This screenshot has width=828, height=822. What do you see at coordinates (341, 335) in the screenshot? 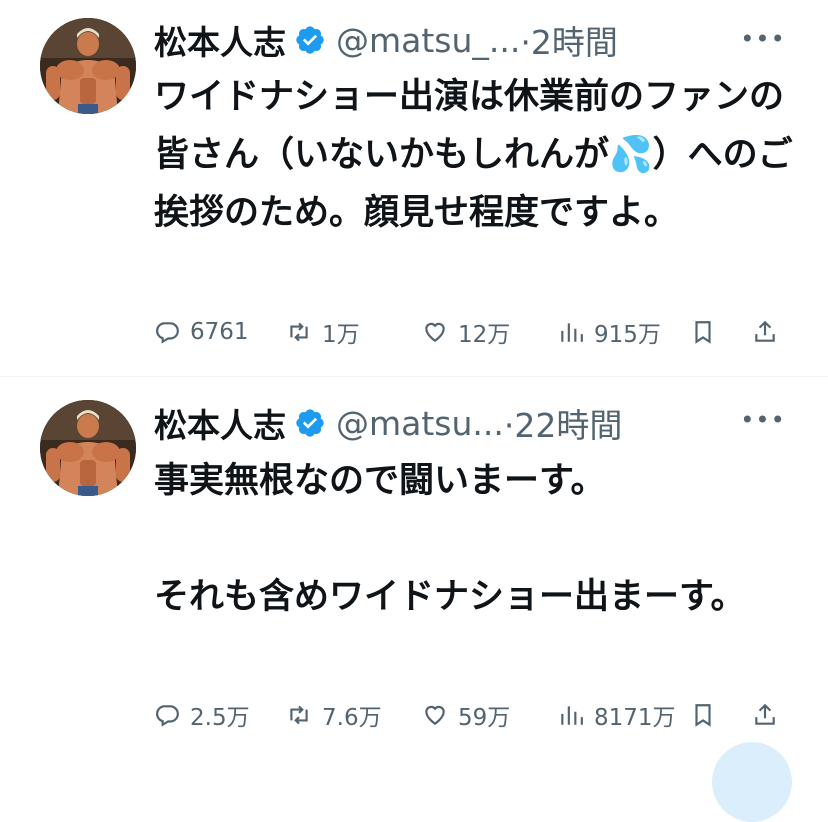
I see `retweet-count: 1万` at bounding box center [341, 335].